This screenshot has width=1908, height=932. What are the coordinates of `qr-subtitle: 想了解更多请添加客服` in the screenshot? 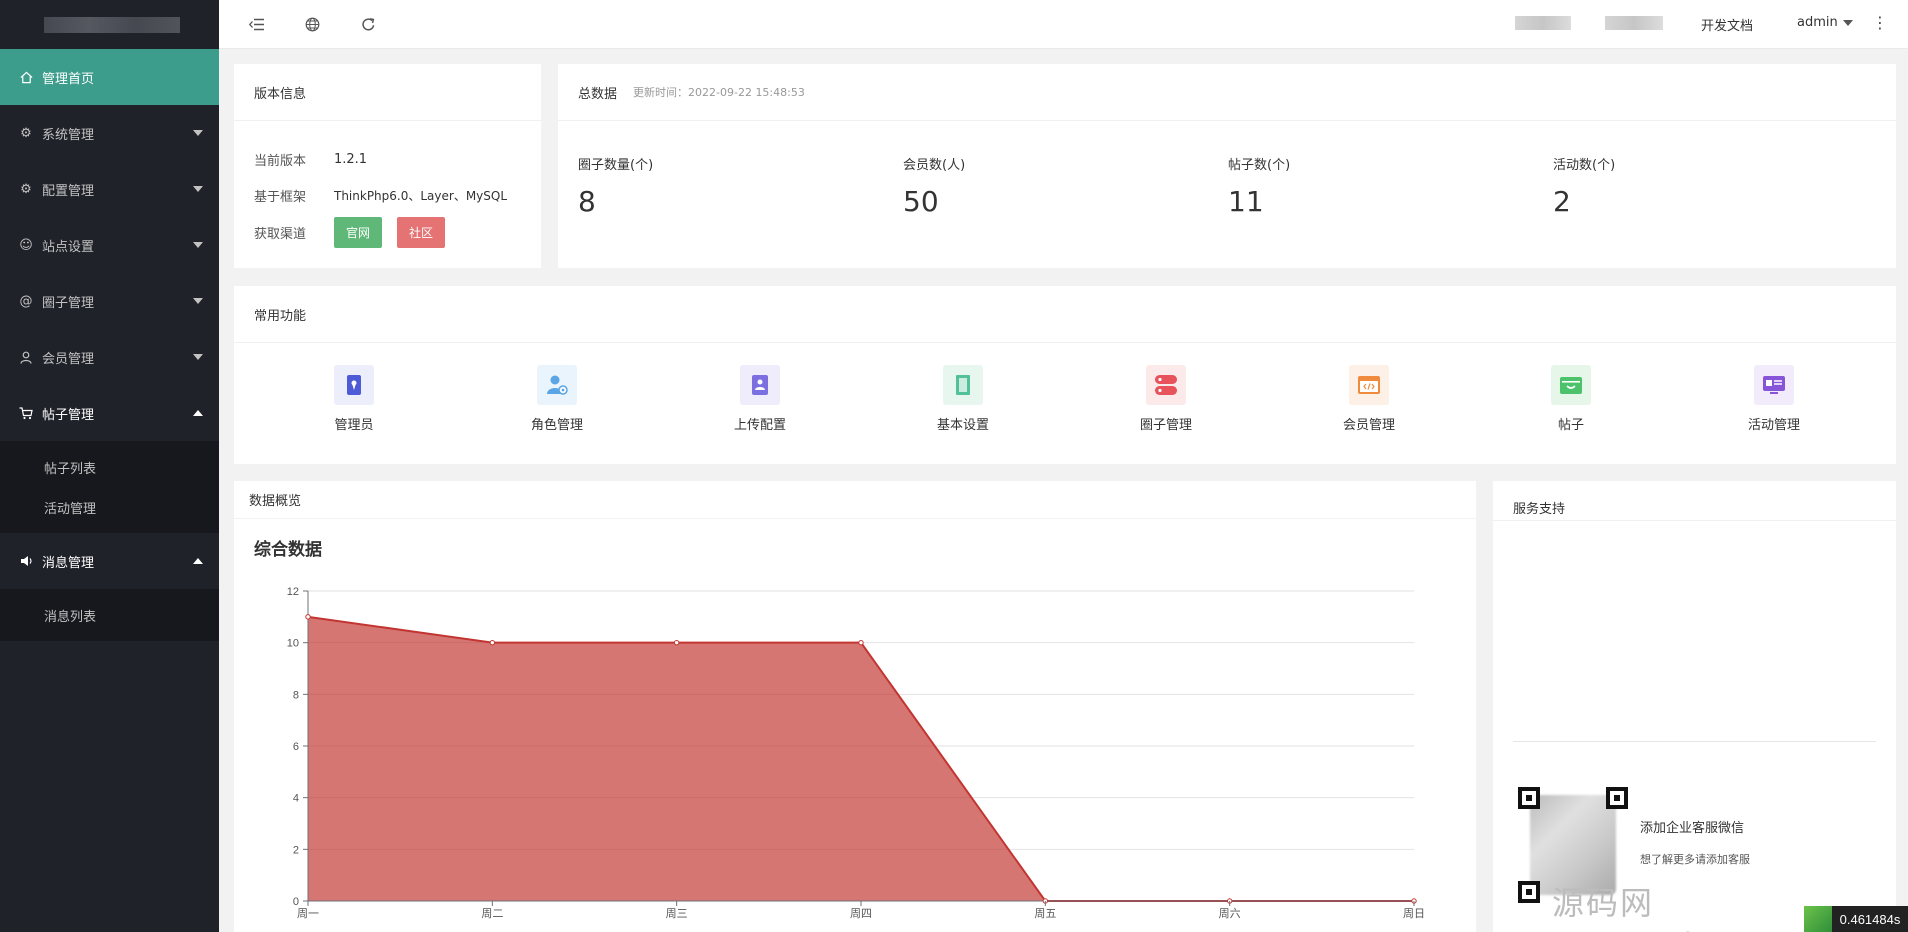 It's located at (1695, 859).